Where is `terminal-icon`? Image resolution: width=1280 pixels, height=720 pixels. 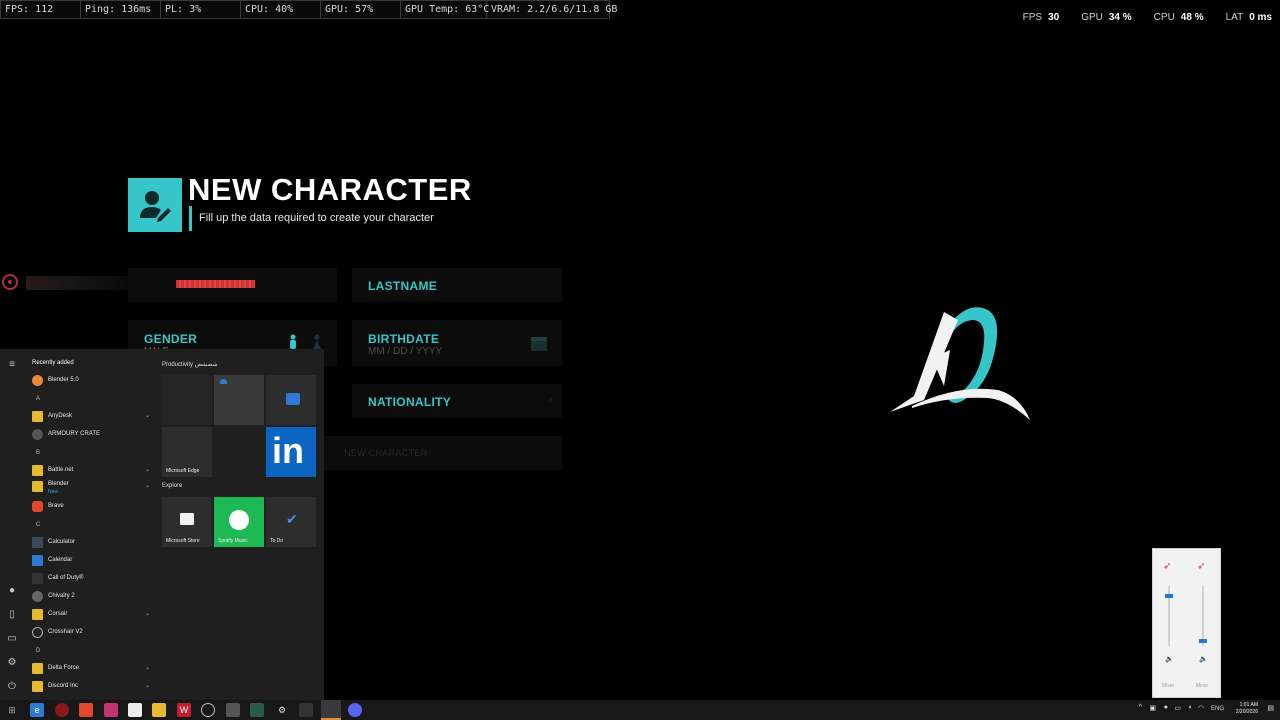 terminal-icon is located at coordinates (257, 710).